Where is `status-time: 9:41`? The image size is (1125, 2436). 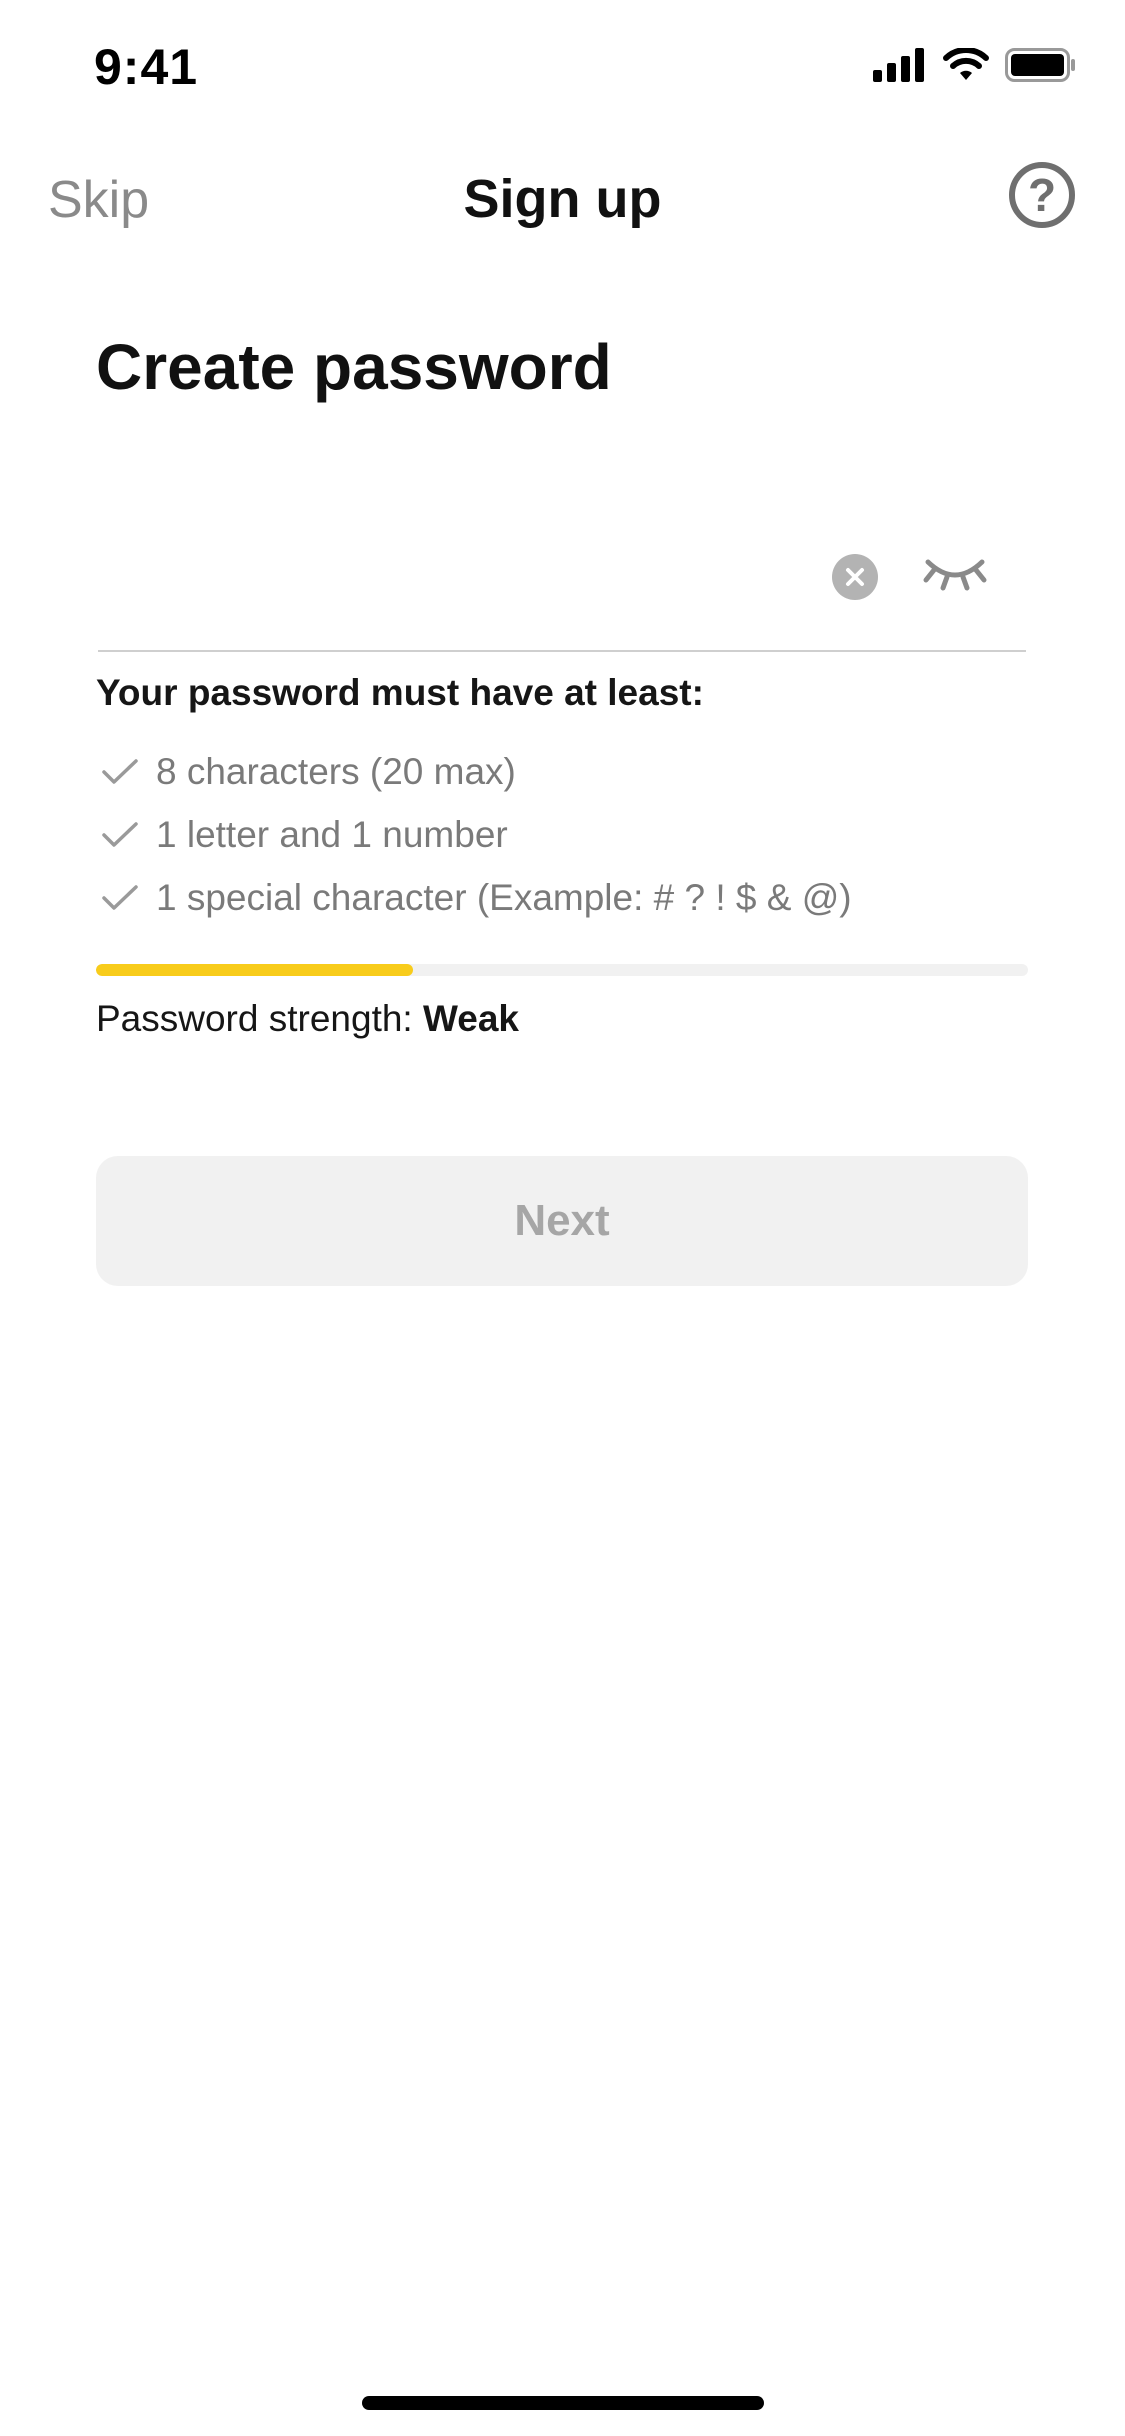
status-time: 9:41 is located at coordinates (146, 67).